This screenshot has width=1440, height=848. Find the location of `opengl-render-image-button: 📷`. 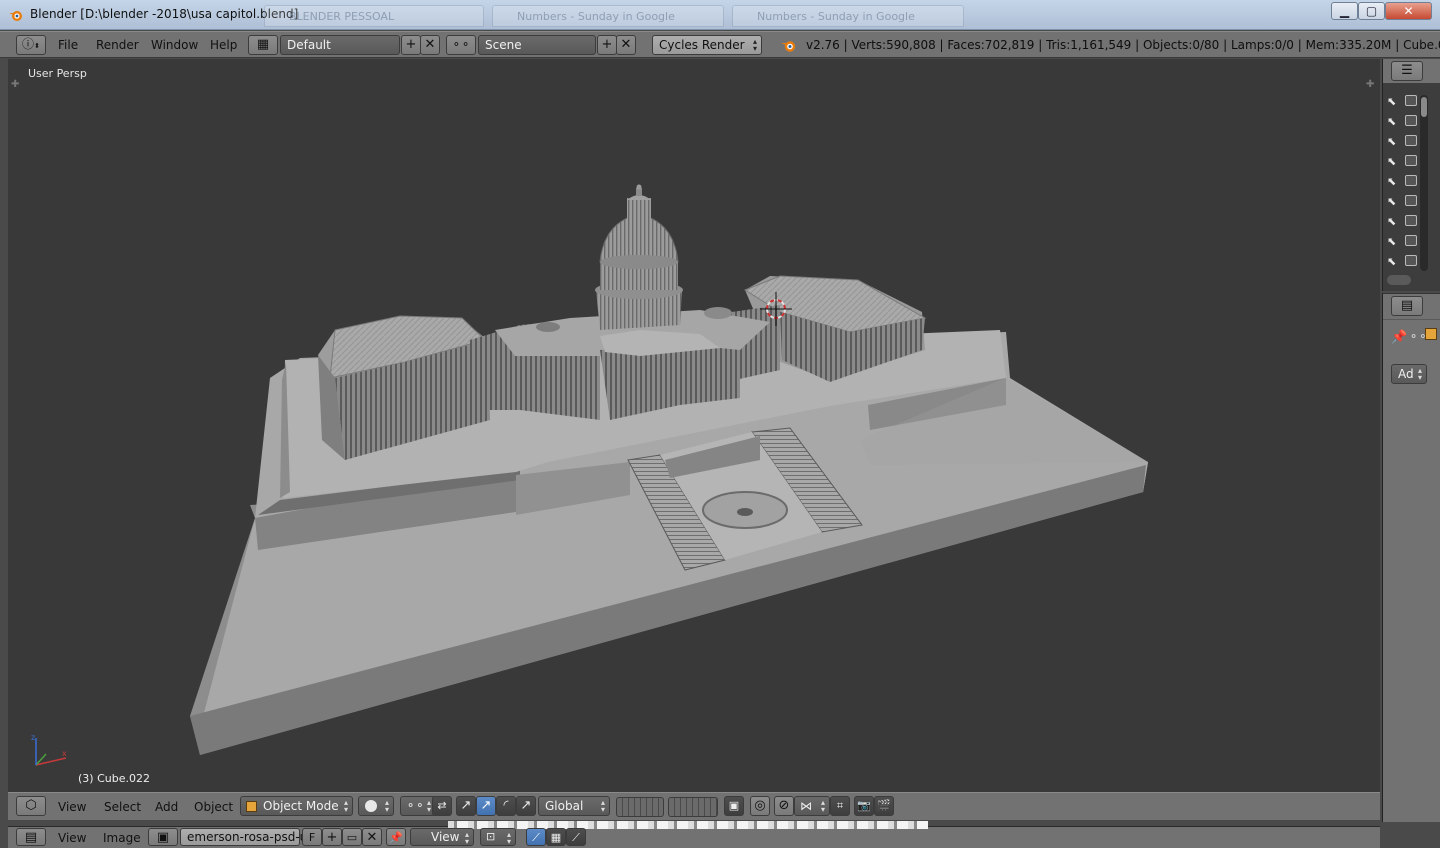

opengl-render-image-button: 📷 is located at coordinates (864, 806).